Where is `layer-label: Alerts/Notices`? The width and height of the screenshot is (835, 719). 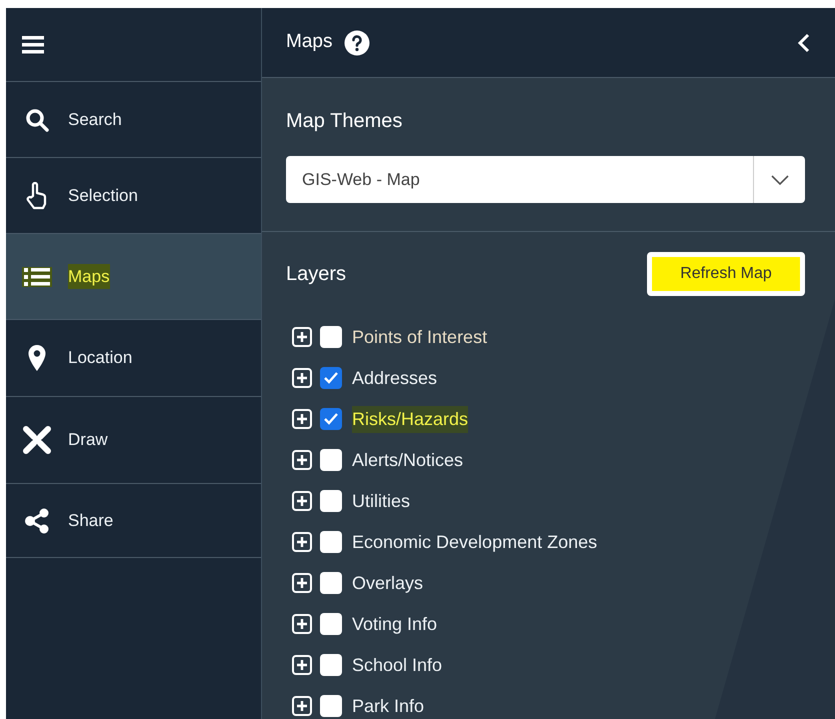 layer-label: Alerts/Notices is located at coordinates (408, 460).